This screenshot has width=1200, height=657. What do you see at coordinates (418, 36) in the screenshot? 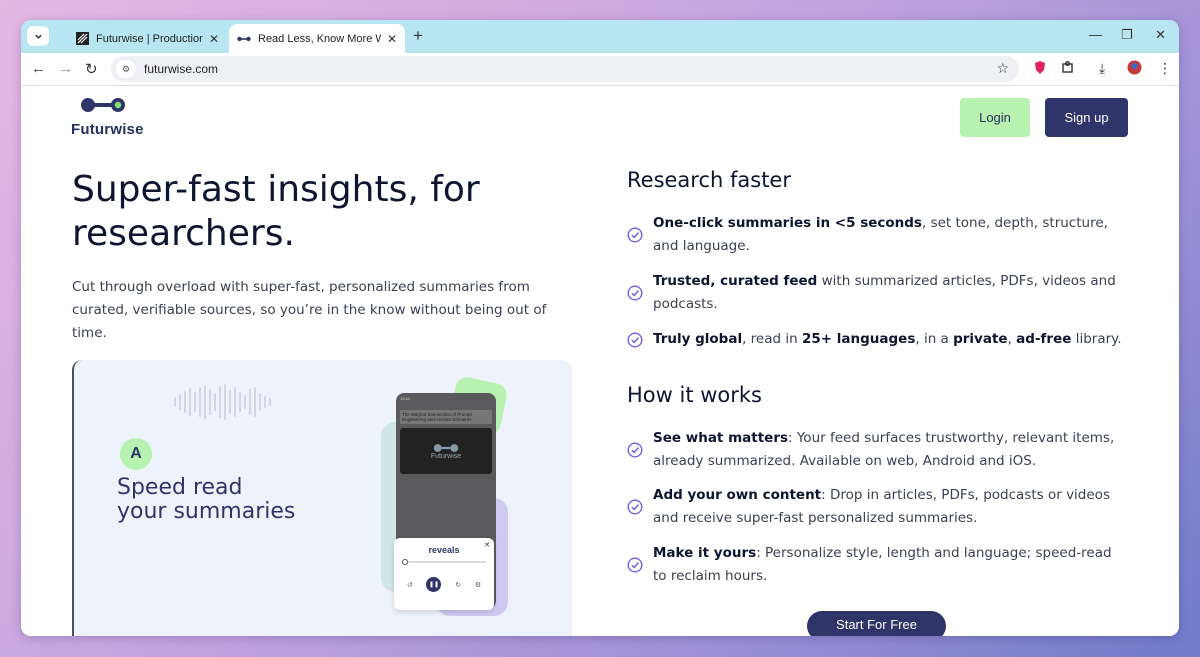
I see `new-tab-button: +` at bounding box center [418, 36].